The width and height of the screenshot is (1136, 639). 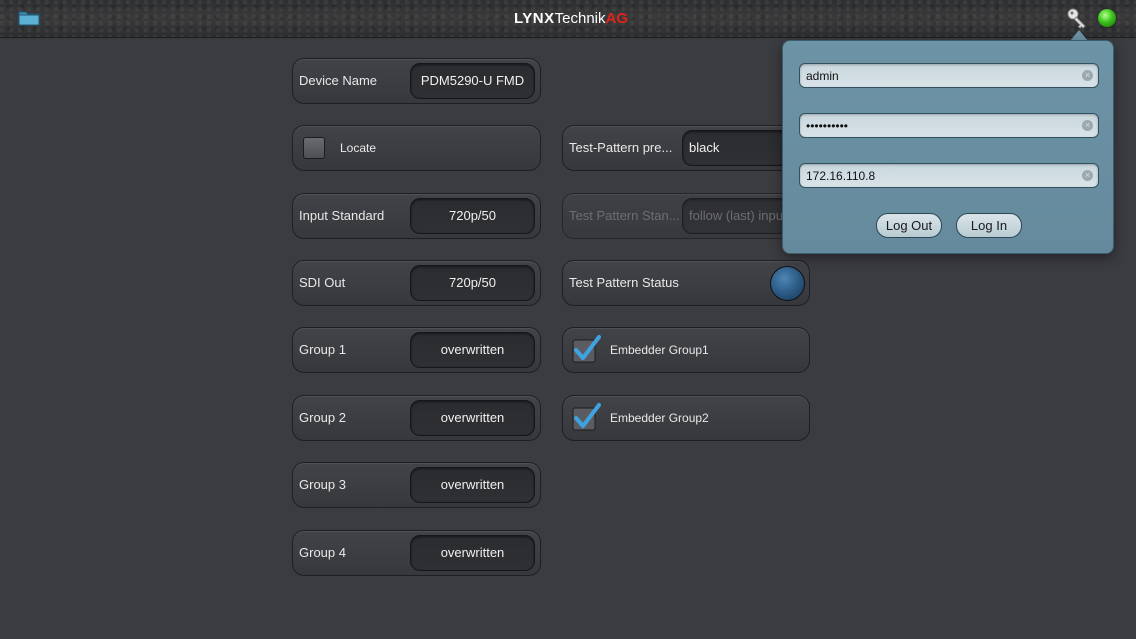 I want to click on group1-label: Group 1, so click(x=322, y=349).